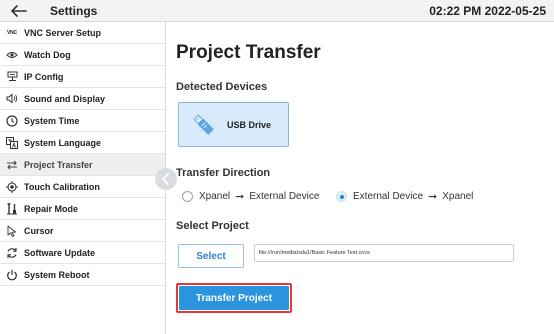  I want to click on vnc-icon: VNC, so click(12, 32).